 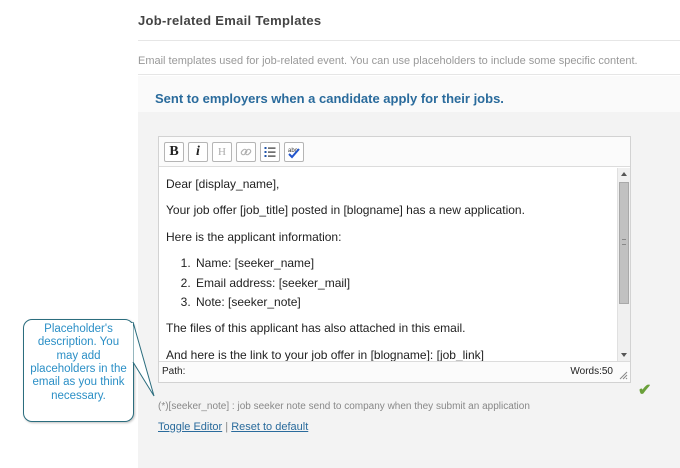 What do you see at coordinates (394, 152) in the screenshot?
I see `editor-toolbar: B i H abc` at bounding box center [394, 152].